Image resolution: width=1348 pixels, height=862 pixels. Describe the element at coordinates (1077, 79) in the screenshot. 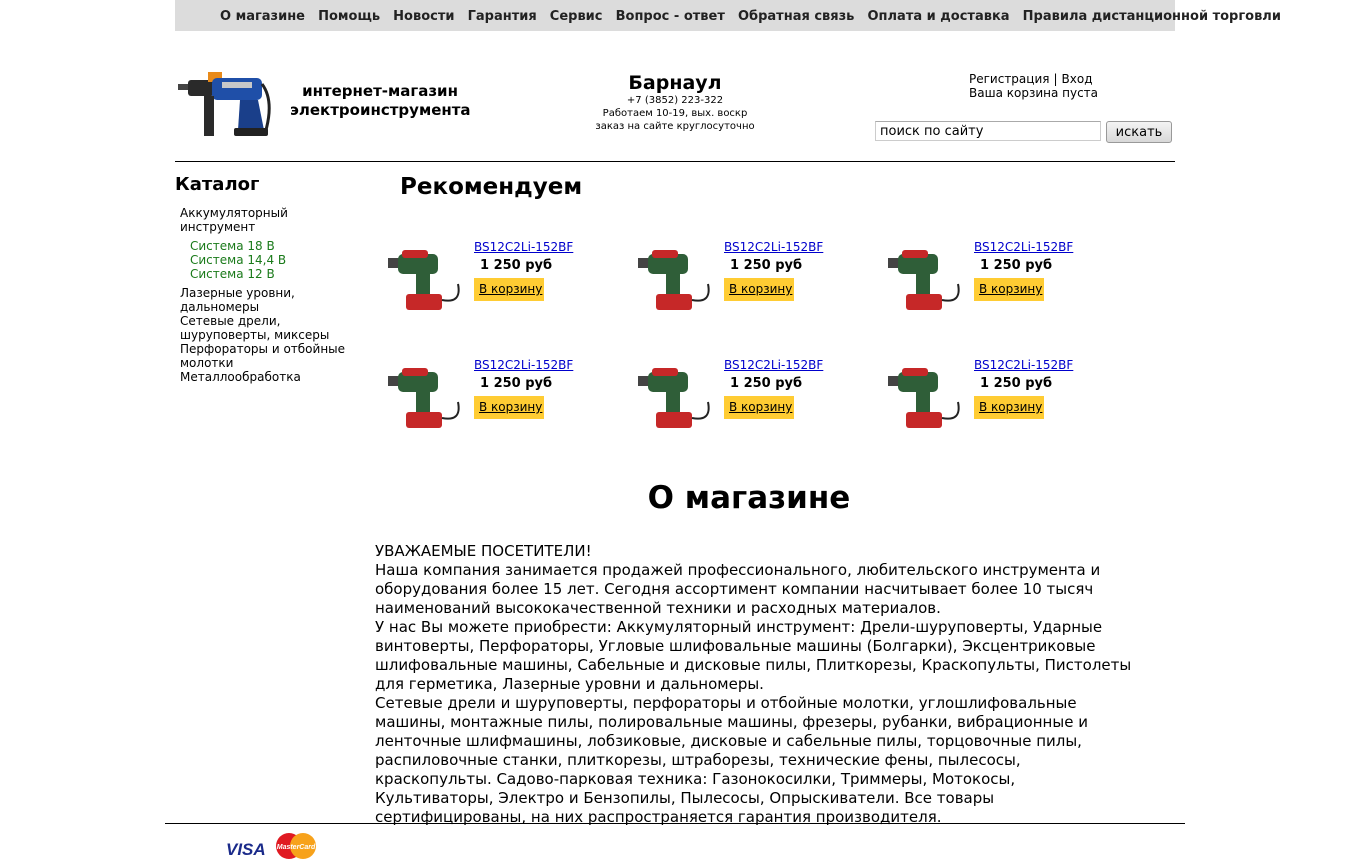

I see `login-link: Вход` at that location.